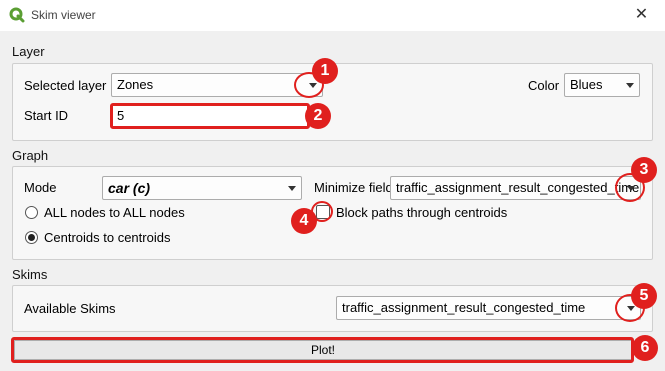 This screenshot has height=371, width=665. What do you see at coordinates (28, 51) in the screenshot?
I see `layer-section-title: Layer` at bounding box center [28, 51].